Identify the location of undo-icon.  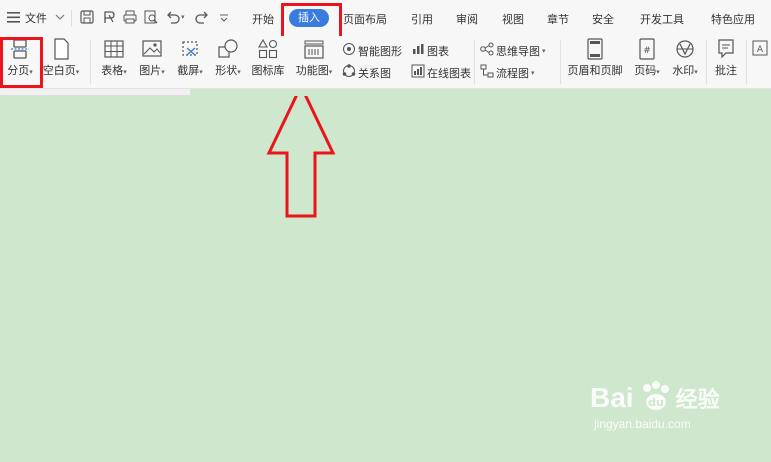
(173, 17).